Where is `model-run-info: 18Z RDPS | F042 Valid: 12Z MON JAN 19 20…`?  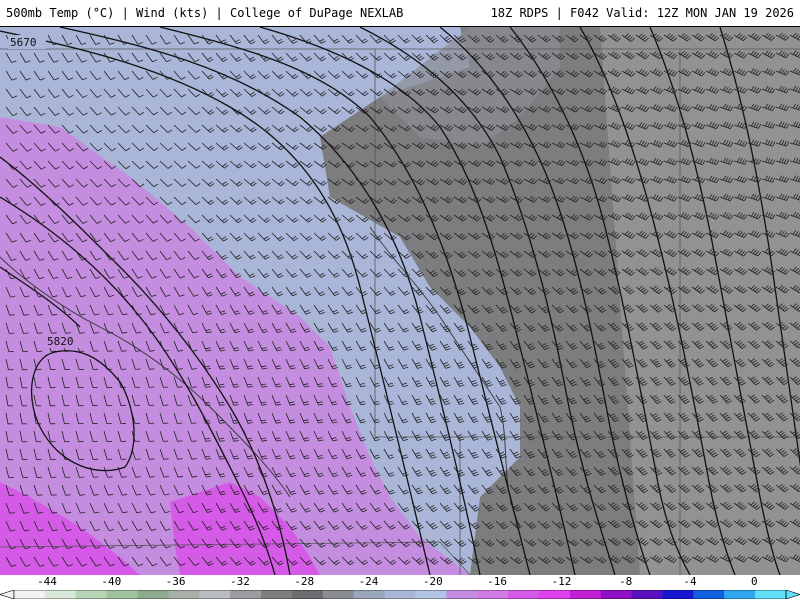 model-run-info: 18Z RDPS | F042 Valid: 12Z MON JAN 19 20… is located at coordinates (642, 13).